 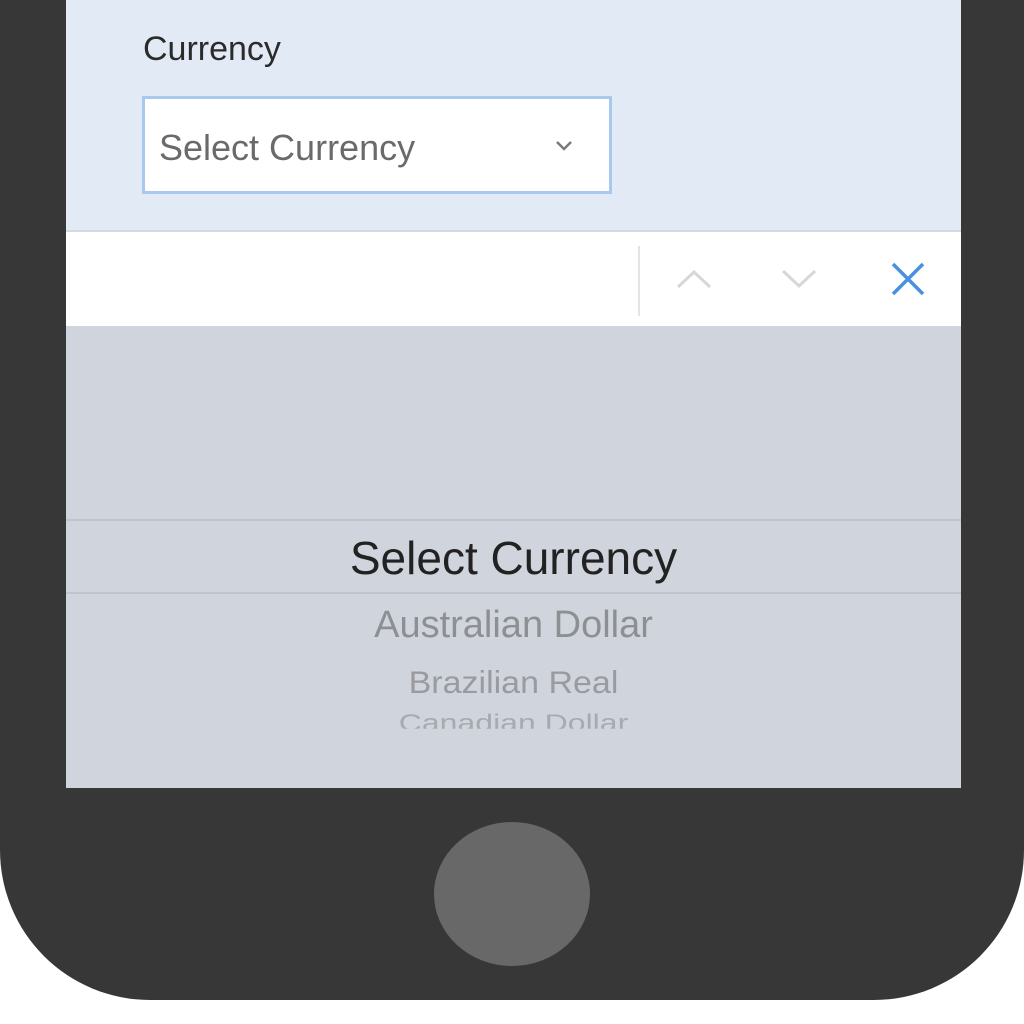 I want to click on picker-item-australian-dollar: Australian Dollar, so click(x=513, y=625).